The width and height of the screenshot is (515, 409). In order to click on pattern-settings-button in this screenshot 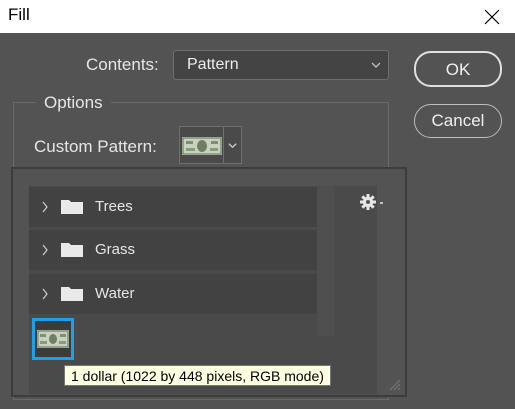, I will do `click(373, 203)`.